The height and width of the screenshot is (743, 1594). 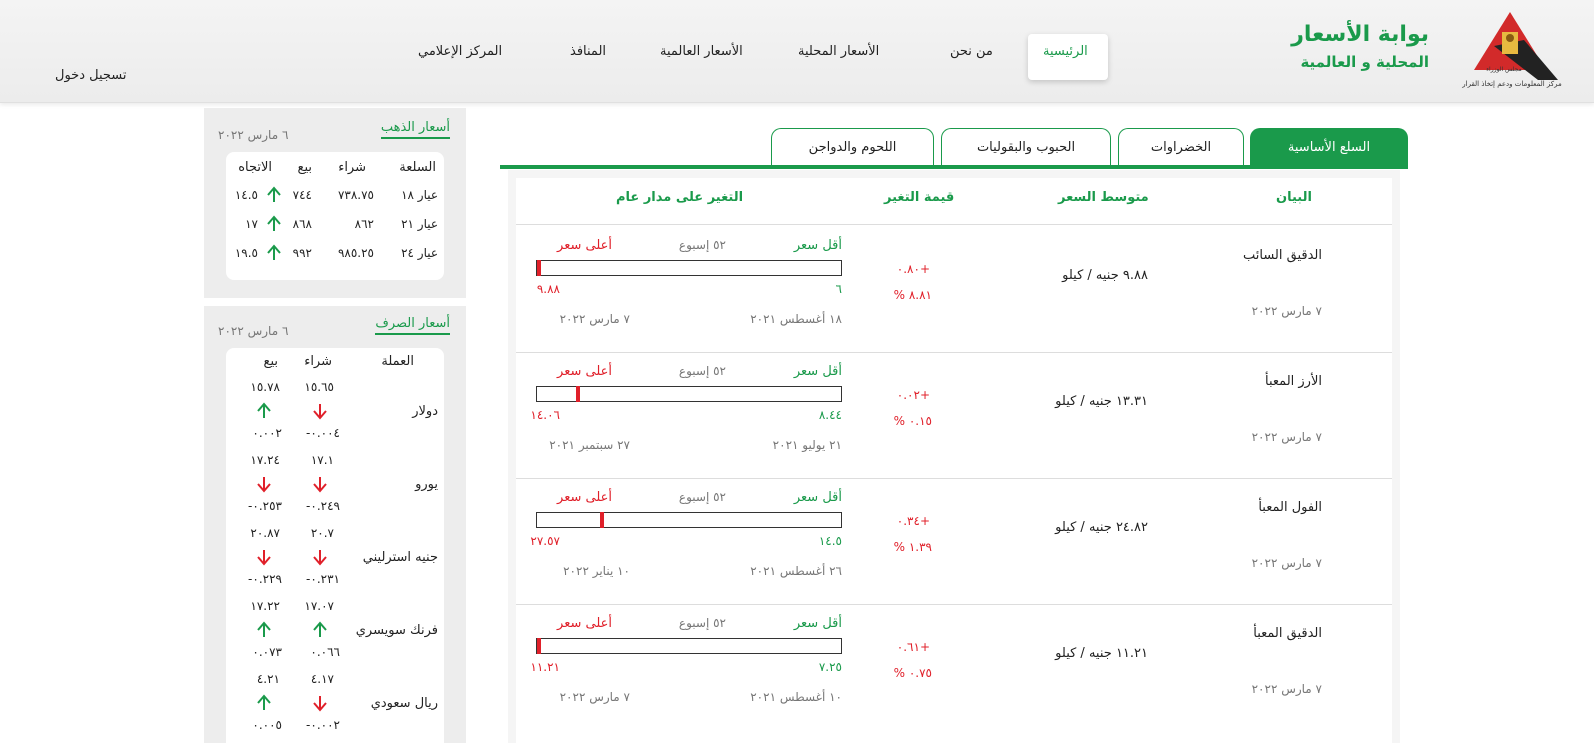 What do you see at coordinates (302, 253) in the screenshot?
I see `gold-sell-price: ٩٩٢` at bounding box center [302, 253].